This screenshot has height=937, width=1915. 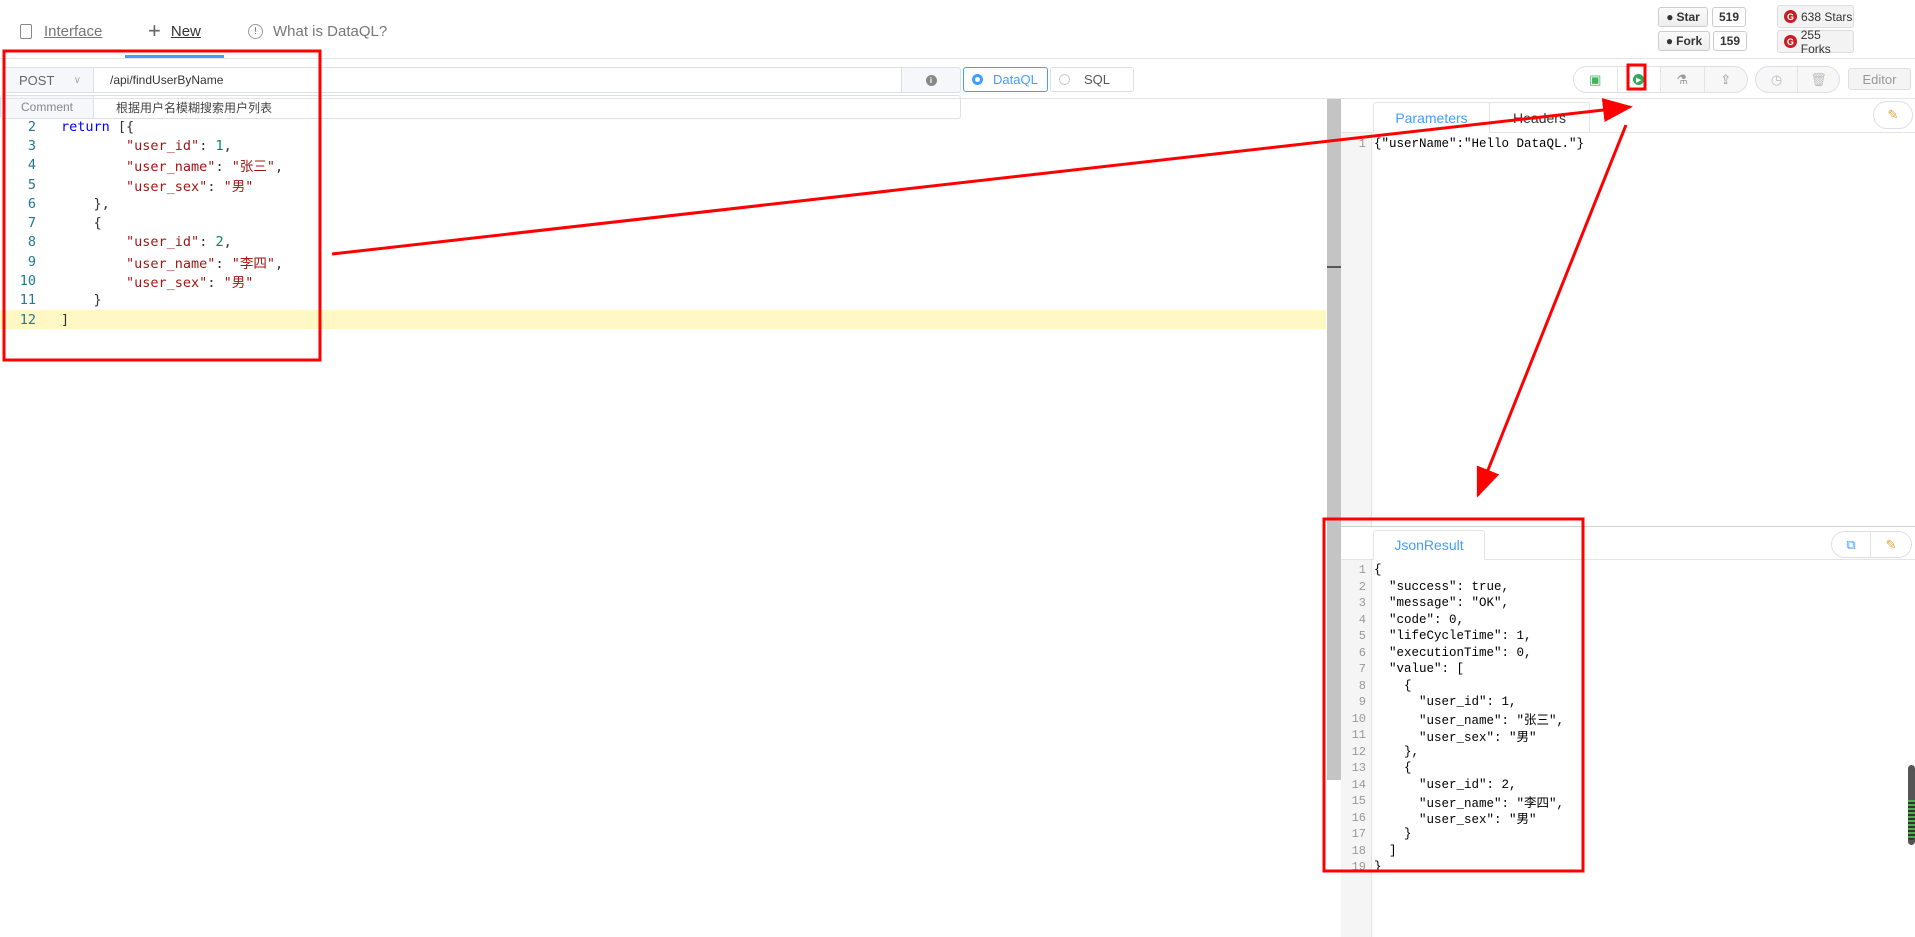 I want to click on annotation-arrow-result, so click(x=1552, y=311).